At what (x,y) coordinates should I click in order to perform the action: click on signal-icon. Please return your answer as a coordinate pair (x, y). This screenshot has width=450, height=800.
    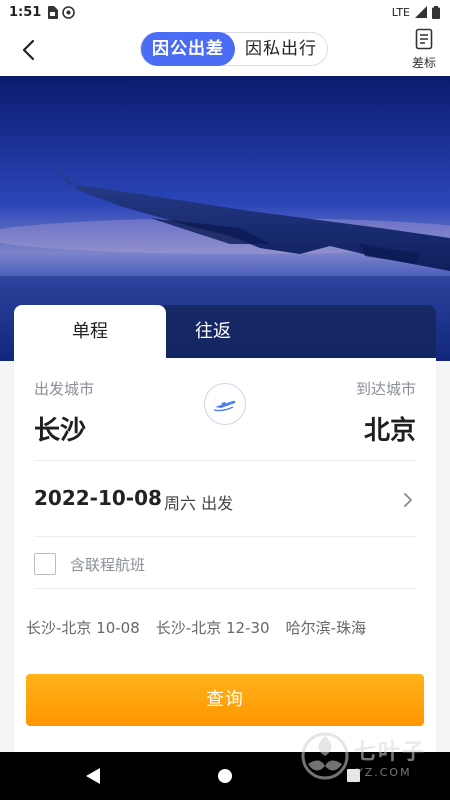
    Looking at the image, I should click on (421, 12).